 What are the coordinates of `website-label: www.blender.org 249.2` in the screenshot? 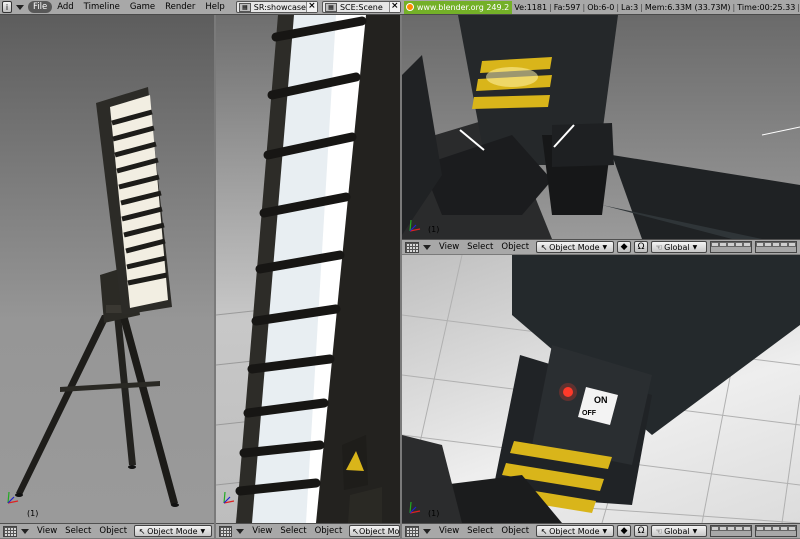 It's located at (463, 7).